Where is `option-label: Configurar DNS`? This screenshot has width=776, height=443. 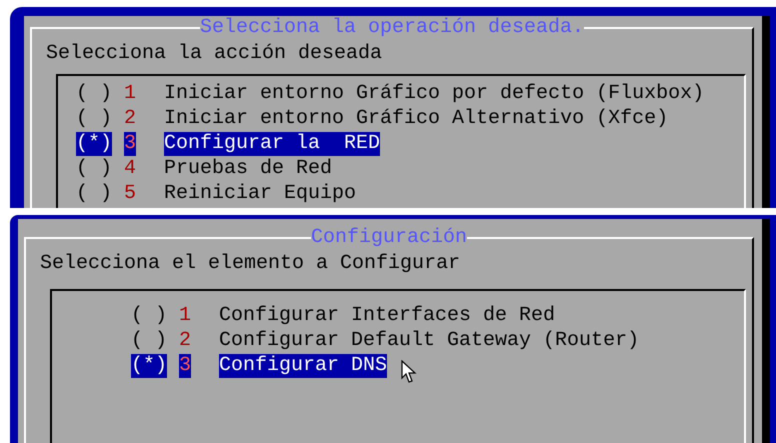
option-label: Configurar DNS is located at coordinates (303, 366).